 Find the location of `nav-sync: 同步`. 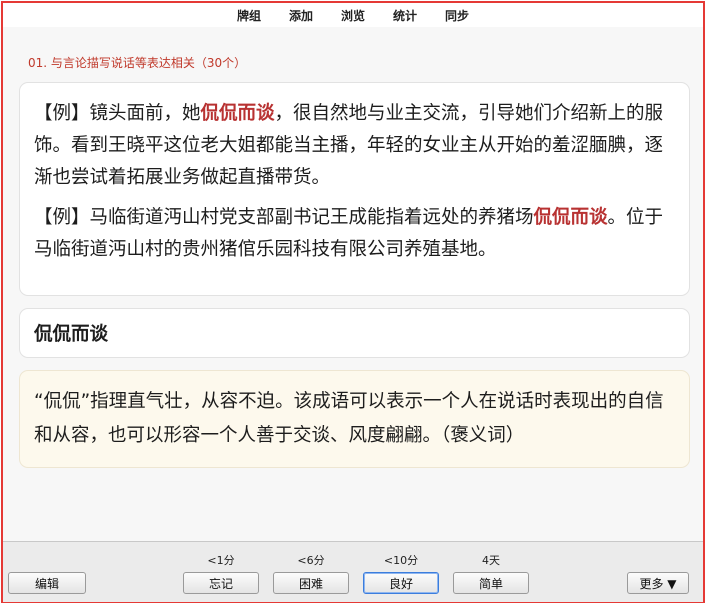

nav-sync: 同步 is located at coordinates (457, 15).